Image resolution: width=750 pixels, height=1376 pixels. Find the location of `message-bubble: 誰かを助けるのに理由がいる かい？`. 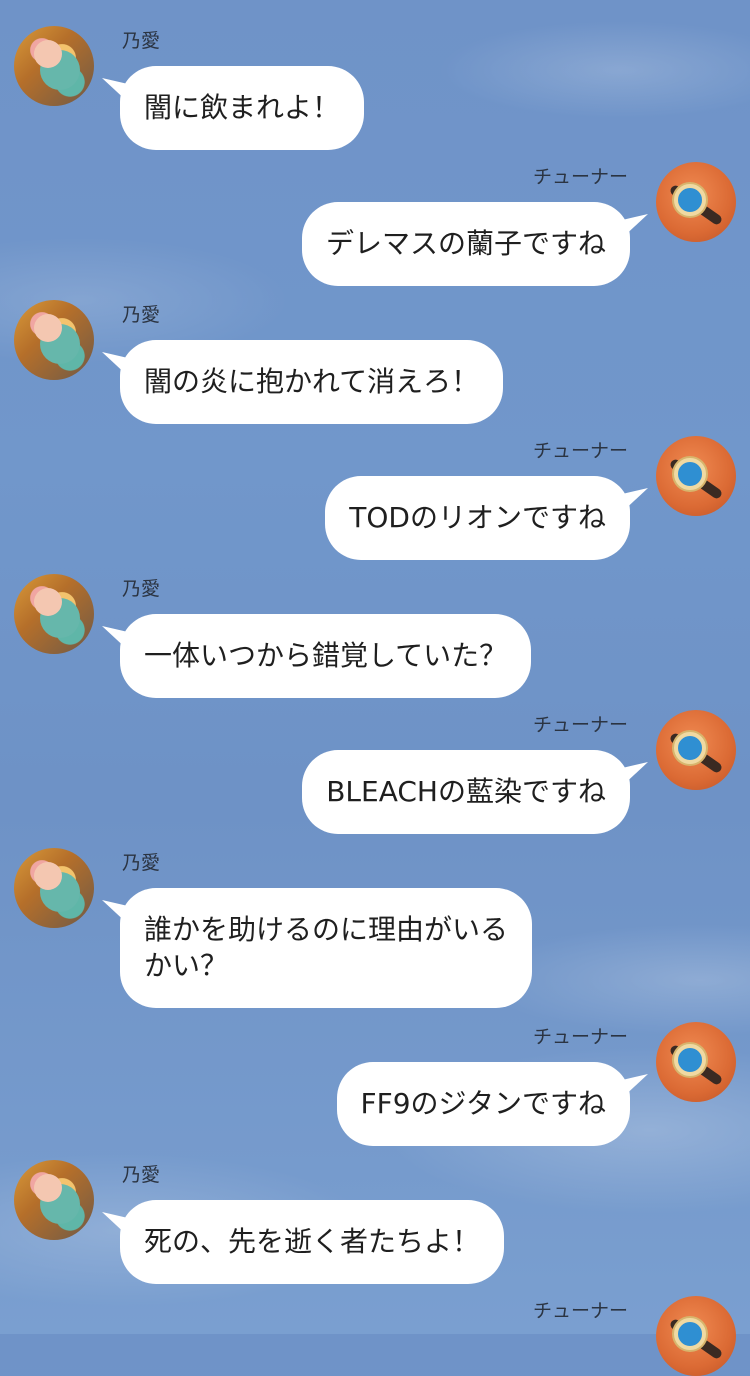

message-bubble: 誰かを助けるのに理由がいる かい？ is located at coordinates (326, 948).